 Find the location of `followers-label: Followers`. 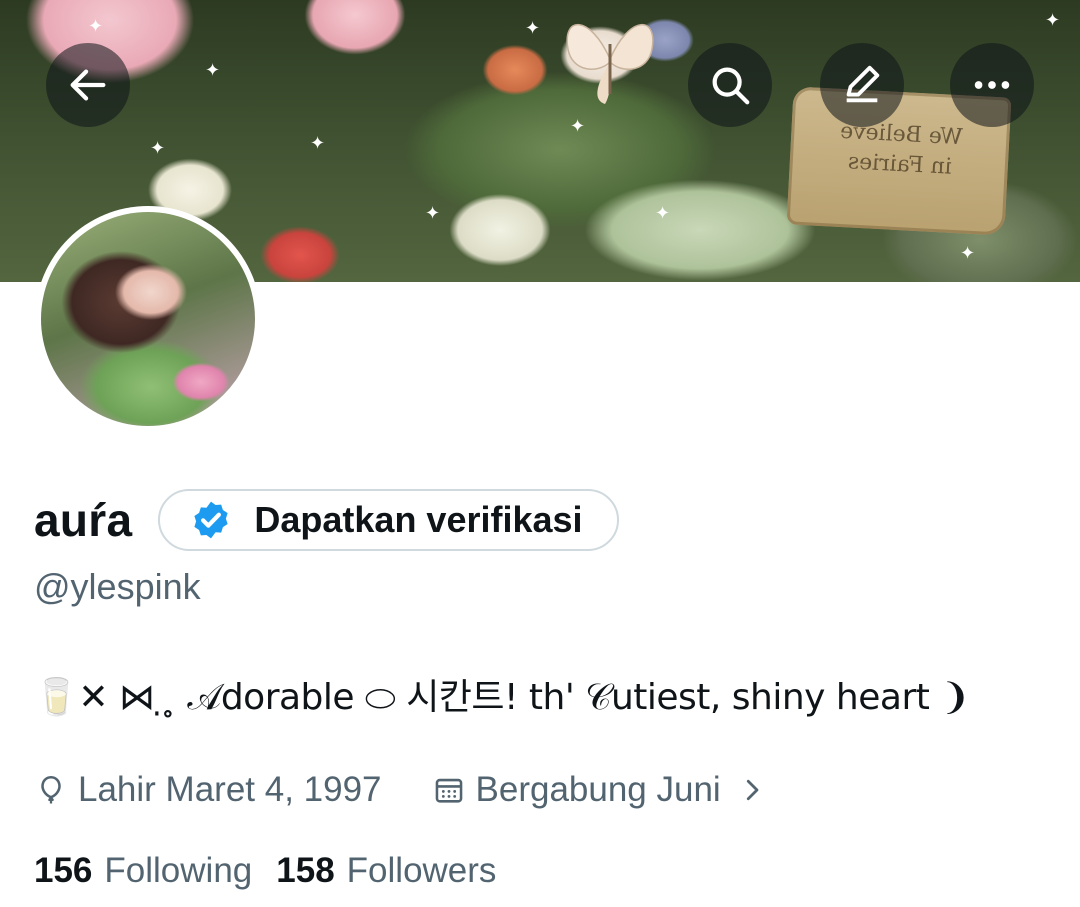

followers-label: Followers is located at coordinates (421, 870).